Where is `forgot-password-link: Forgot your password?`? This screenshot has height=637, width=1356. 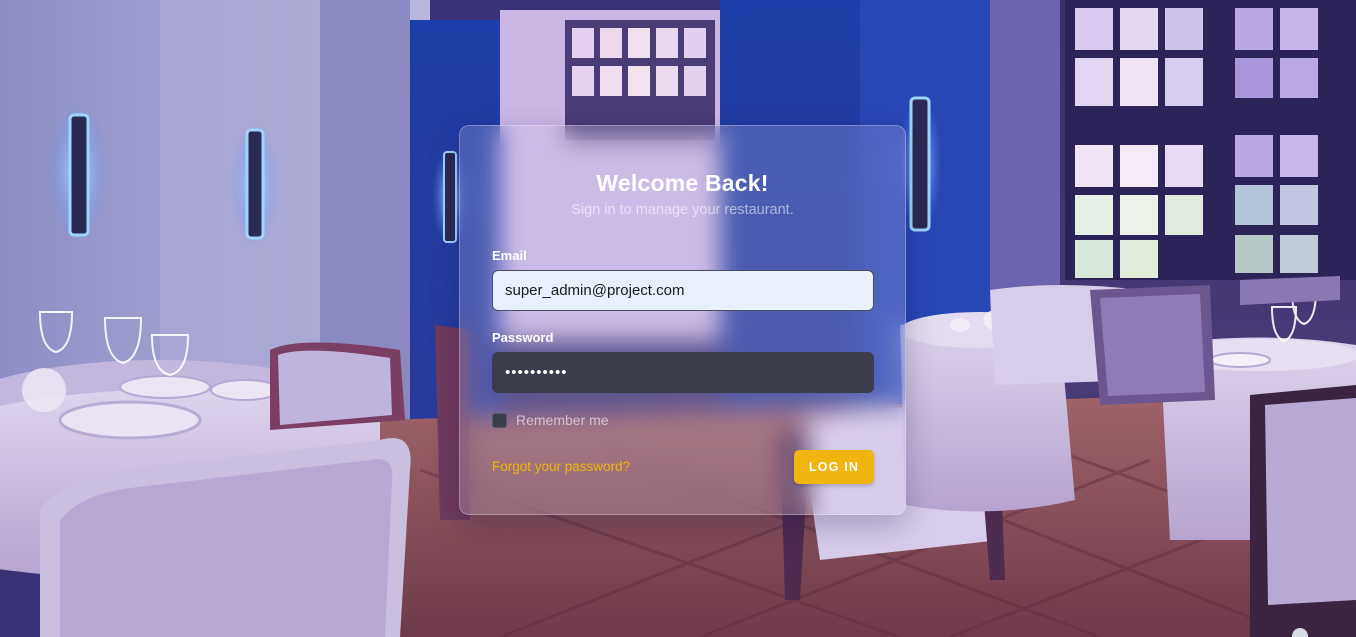 forgot-password-link: Forgot your password? is located at coordinates (561, 466).